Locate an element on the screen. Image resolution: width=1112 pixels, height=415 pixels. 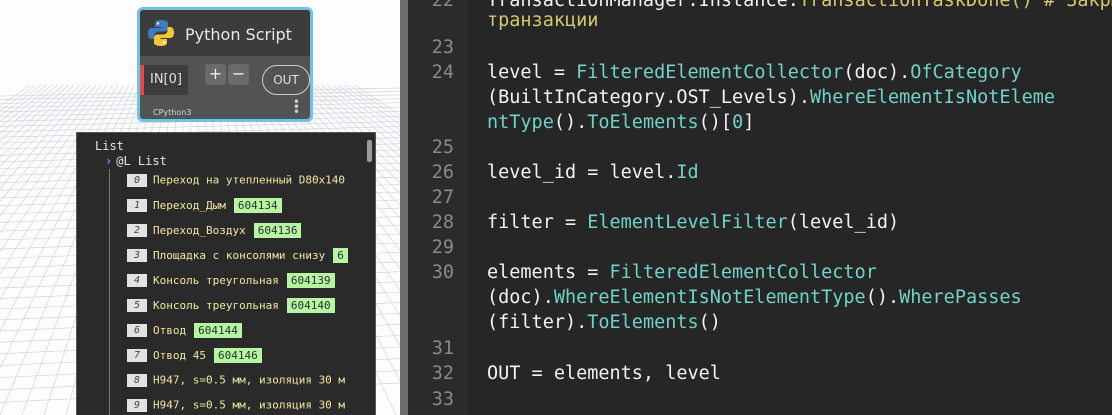
output-port-out: OUT is located at coordinates (286, 80).